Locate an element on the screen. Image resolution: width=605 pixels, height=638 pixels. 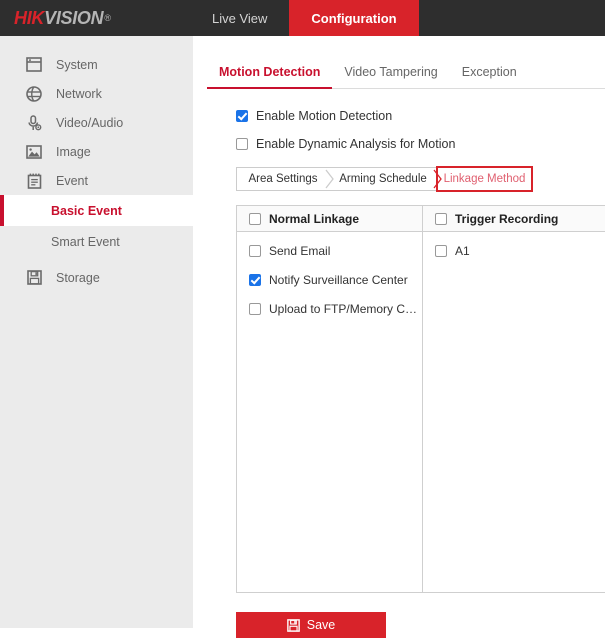
save-button: Save is located at coordinates (311, 625).